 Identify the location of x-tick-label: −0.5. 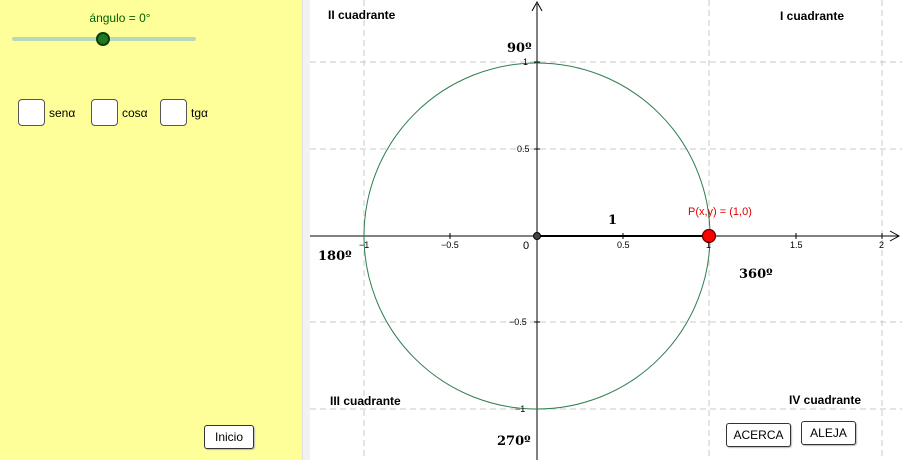
(450, 245).